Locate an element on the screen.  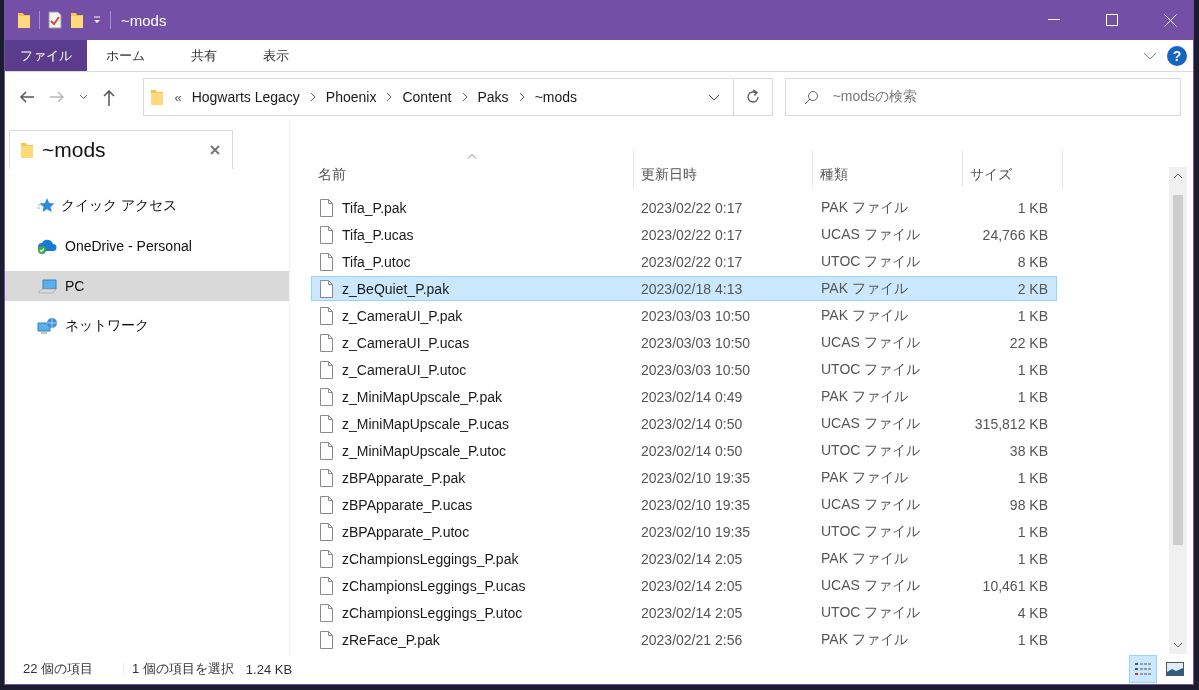
maximize-icon is located at coordinates (1112, 20).